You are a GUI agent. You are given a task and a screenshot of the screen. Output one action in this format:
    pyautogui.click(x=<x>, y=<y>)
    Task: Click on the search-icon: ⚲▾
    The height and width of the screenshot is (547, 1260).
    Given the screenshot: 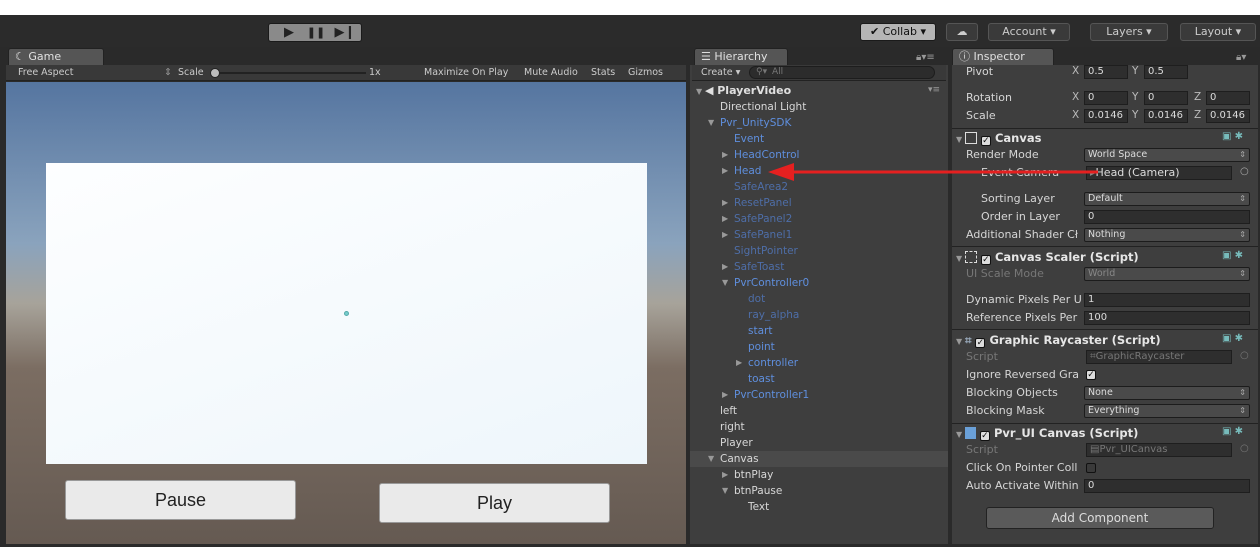 What is the action you would take?
    pyautogui.click(x=762, y=72)
    